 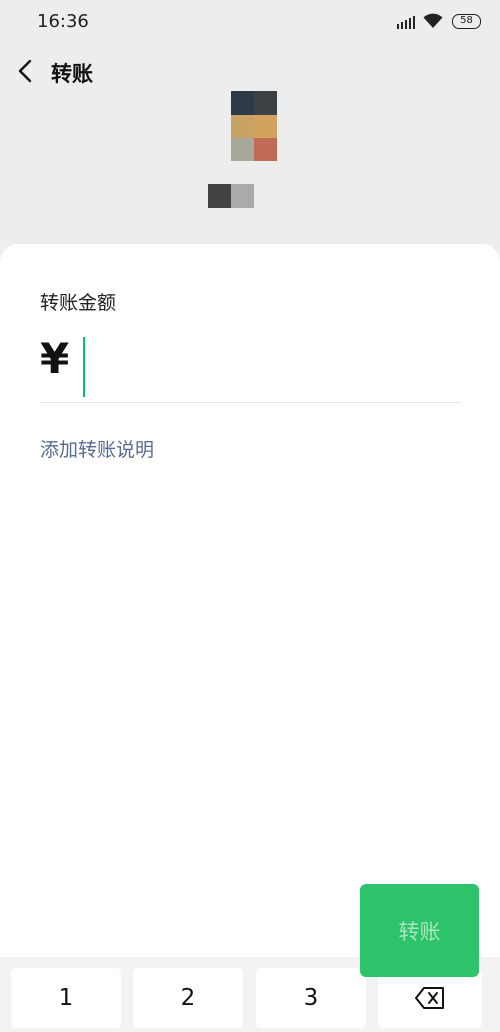 What do you see at coordinates (55, 358) in the screenshot?
I see `currency-symbol: ¥` at bounding box center [55, 358].